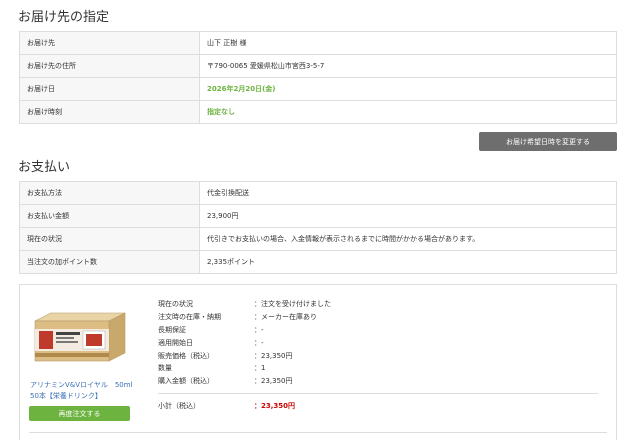 The height and width of the screenshot is (440, 640). I want to click on subtotal-divider, so click(378, 393).